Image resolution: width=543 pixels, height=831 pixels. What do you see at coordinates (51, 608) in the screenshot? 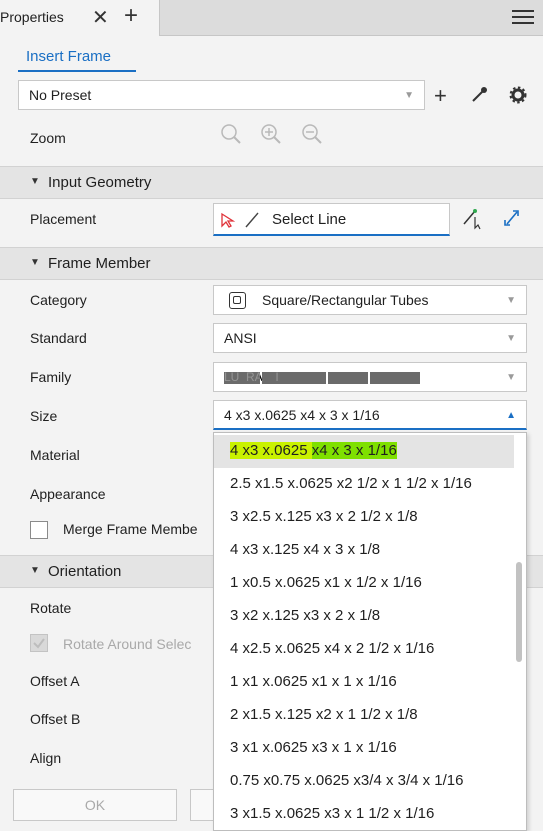
I see `rotate-label: Rotate` at bounding box center [51, 608].